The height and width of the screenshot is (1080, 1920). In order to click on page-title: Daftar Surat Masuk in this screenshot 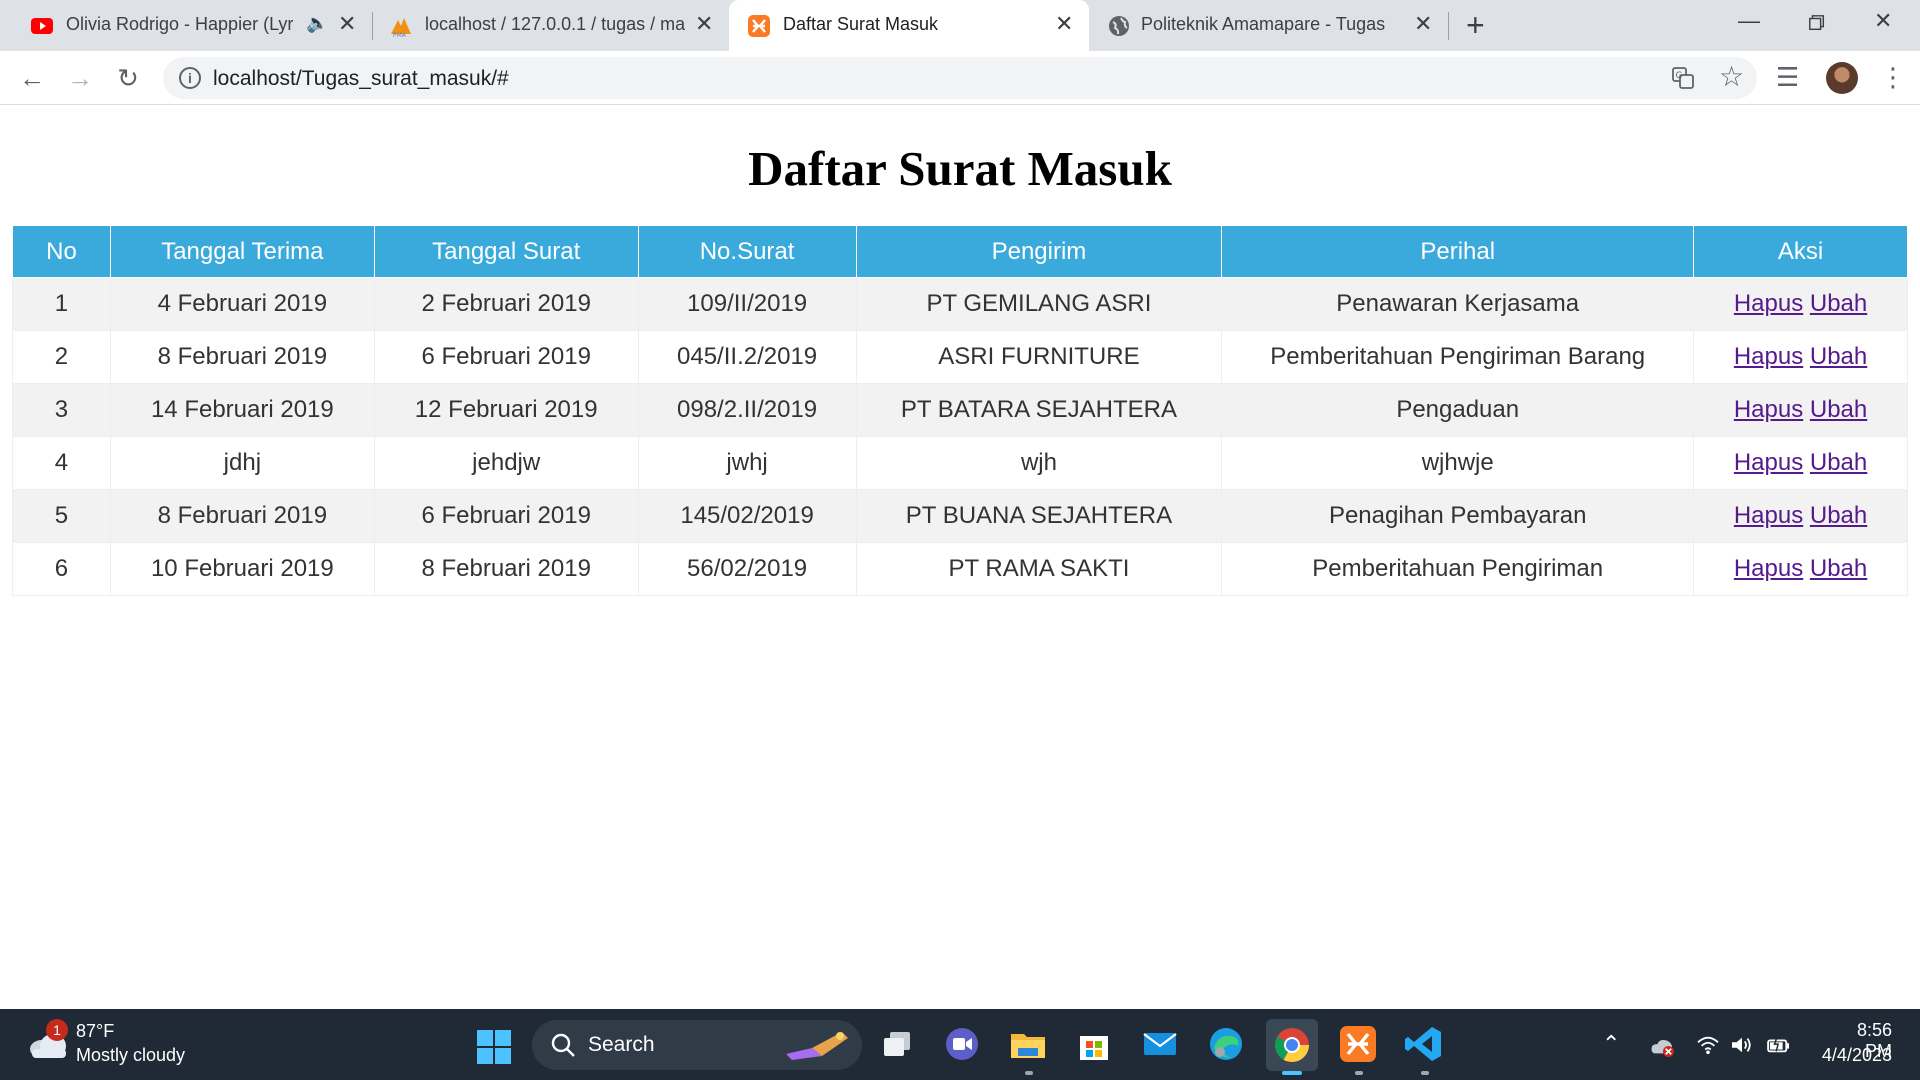, I will do `click(960, 168)`.